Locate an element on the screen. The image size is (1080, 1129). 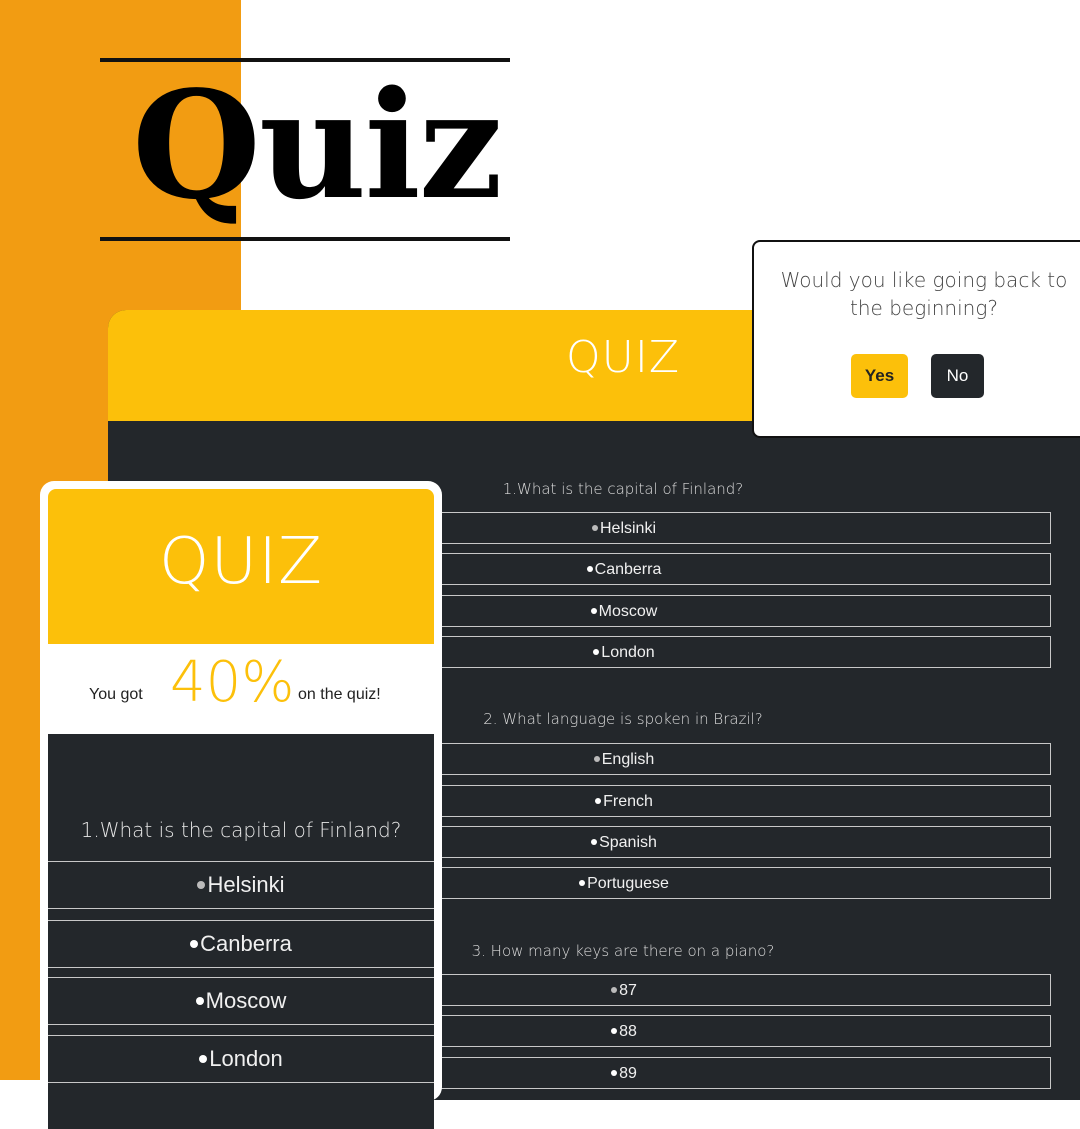
result-question-text: 1.What is the capital of Finland? is located at coordinates (241, 830).